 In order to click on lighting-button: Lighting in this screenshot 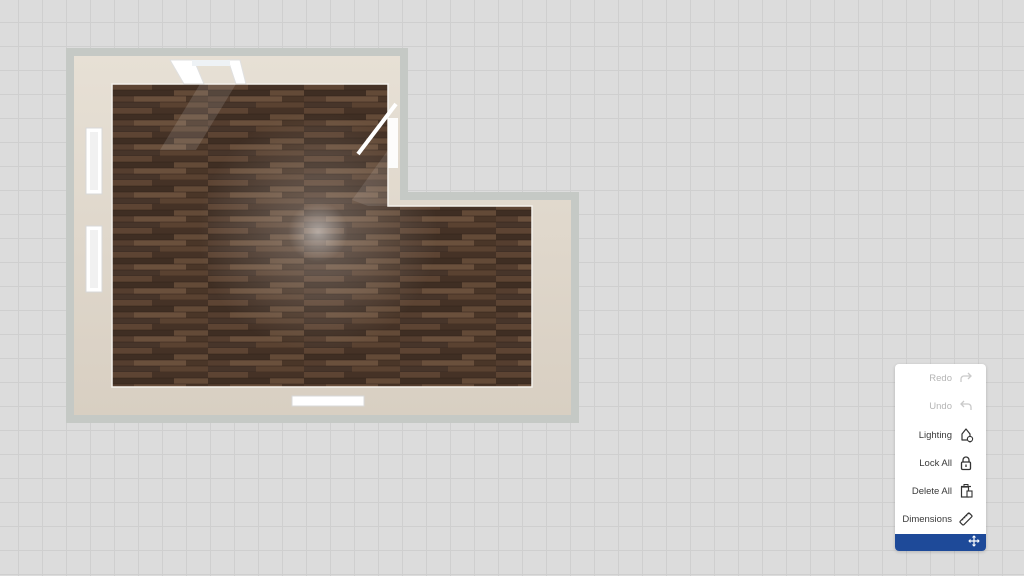, I will do `click(940, 435)`.